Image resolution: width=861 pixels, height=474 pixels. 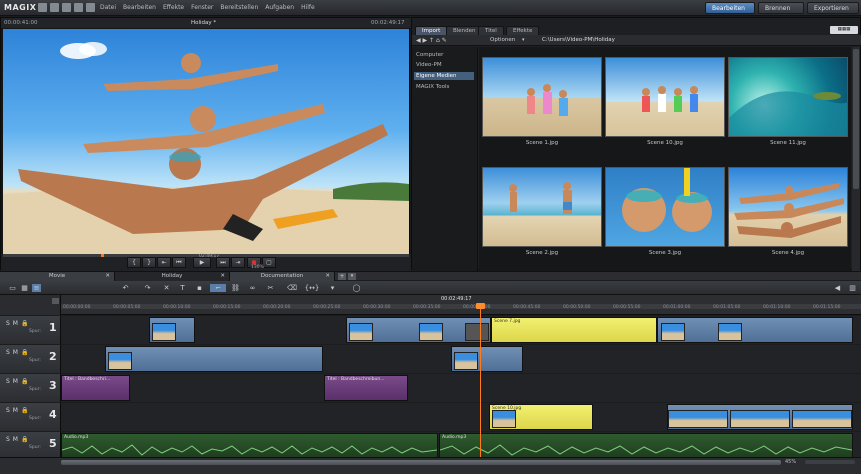 I want to click on eraser-icon: ⌫, so click(x=292, y=288).